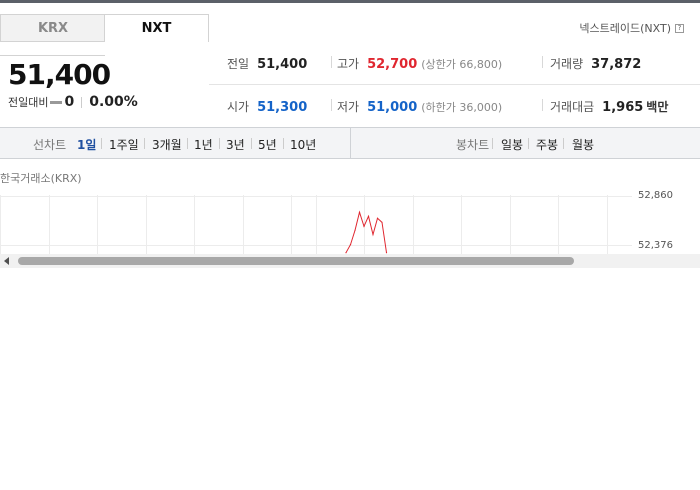  Describe the element at coordinates (419, 106) in the screenshot. I see `stat-low: 저가 51,000 (하한가 36,000)` at that location.